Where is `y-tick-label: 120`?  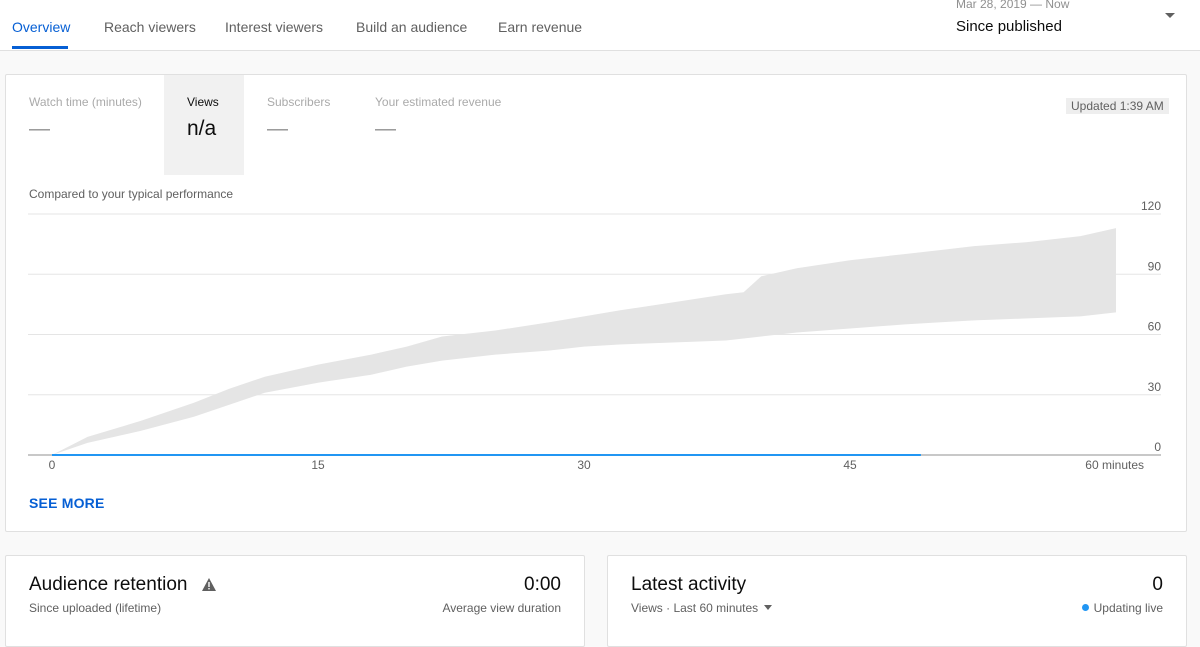 y-tick-label: 120 is located at coordinates (1151, 206).